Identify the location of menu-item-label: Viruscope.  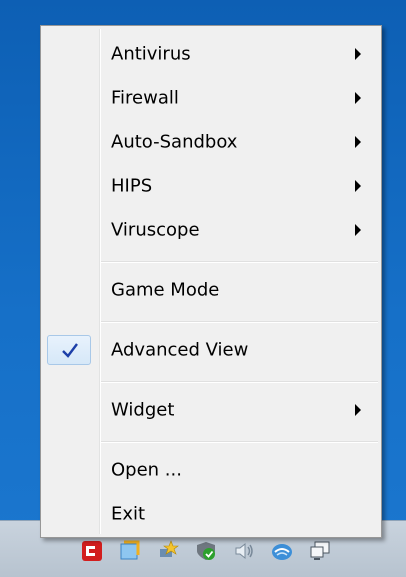
(155, 230).